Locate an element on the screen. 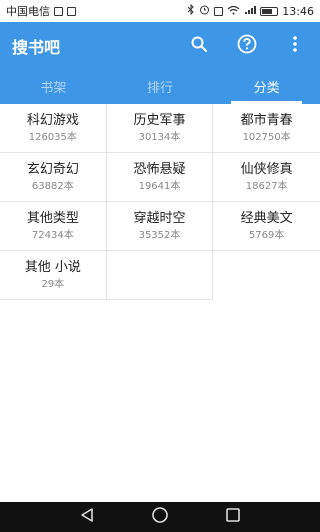  more-vert-icon is located at coordinates (295, 46).